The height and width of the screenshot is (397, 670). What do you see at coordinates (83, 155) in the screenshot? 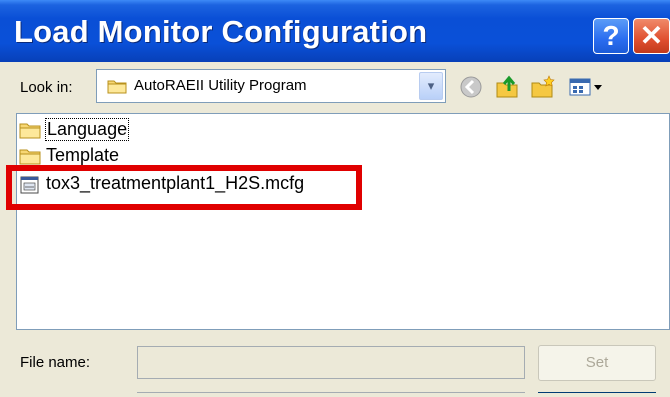
I see `list-item-label: Template` at bounding box center [83, 155].